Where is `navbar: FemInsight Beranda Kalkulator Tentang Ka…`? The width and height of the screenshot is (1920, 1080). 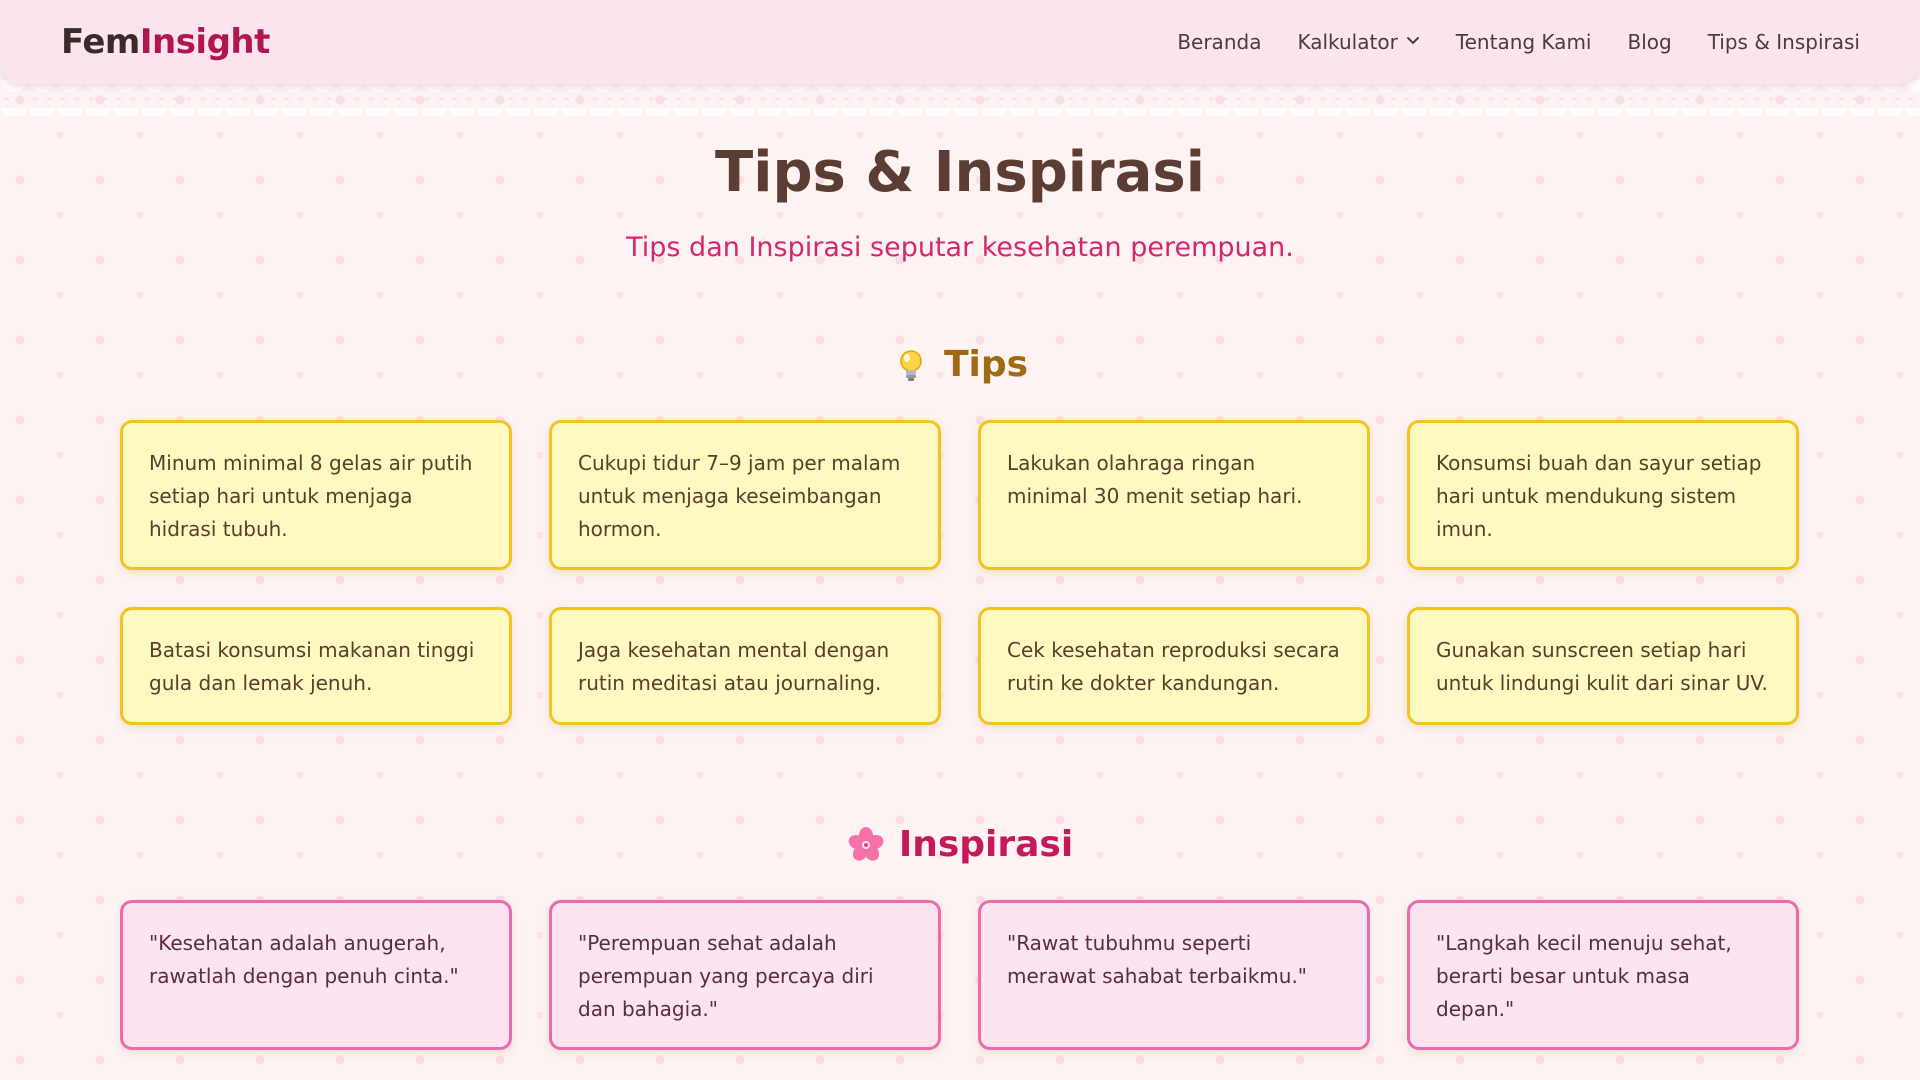
navbar: FemInsight Beranda Kalkulator Tentang Ka… is located at coordinates (960, 42).